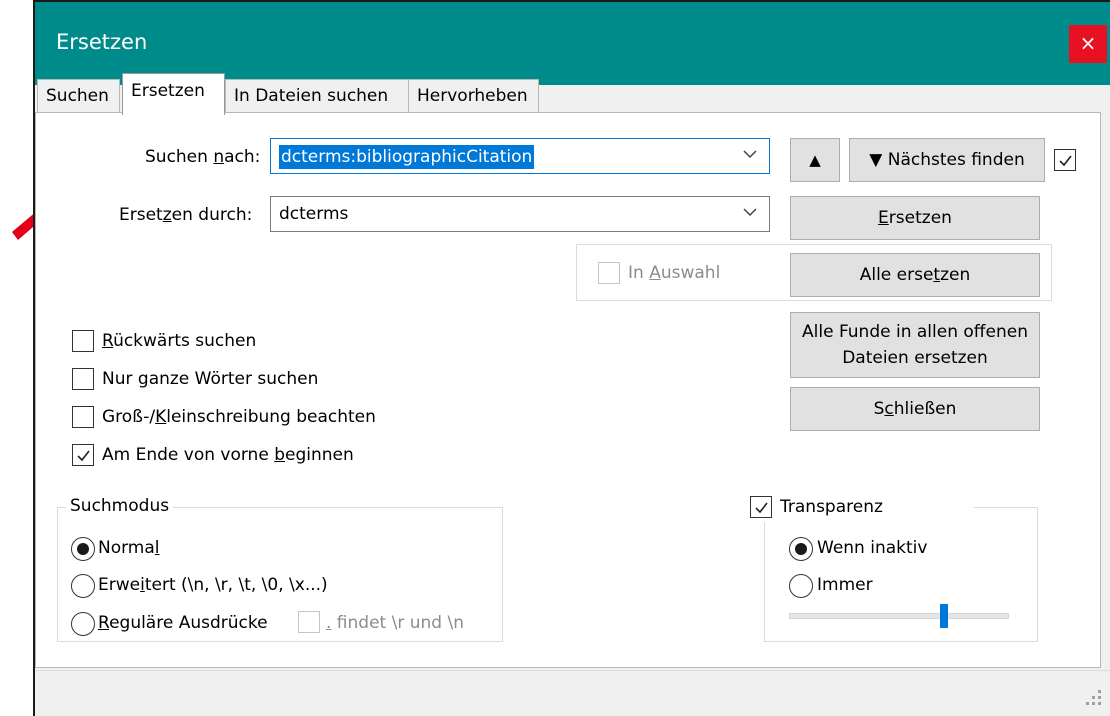  What do you see at coordinates (395, 623) in the screenshot?
I see `dot-newline-label: . findet \r und \n` at bounding box center [395, 623].